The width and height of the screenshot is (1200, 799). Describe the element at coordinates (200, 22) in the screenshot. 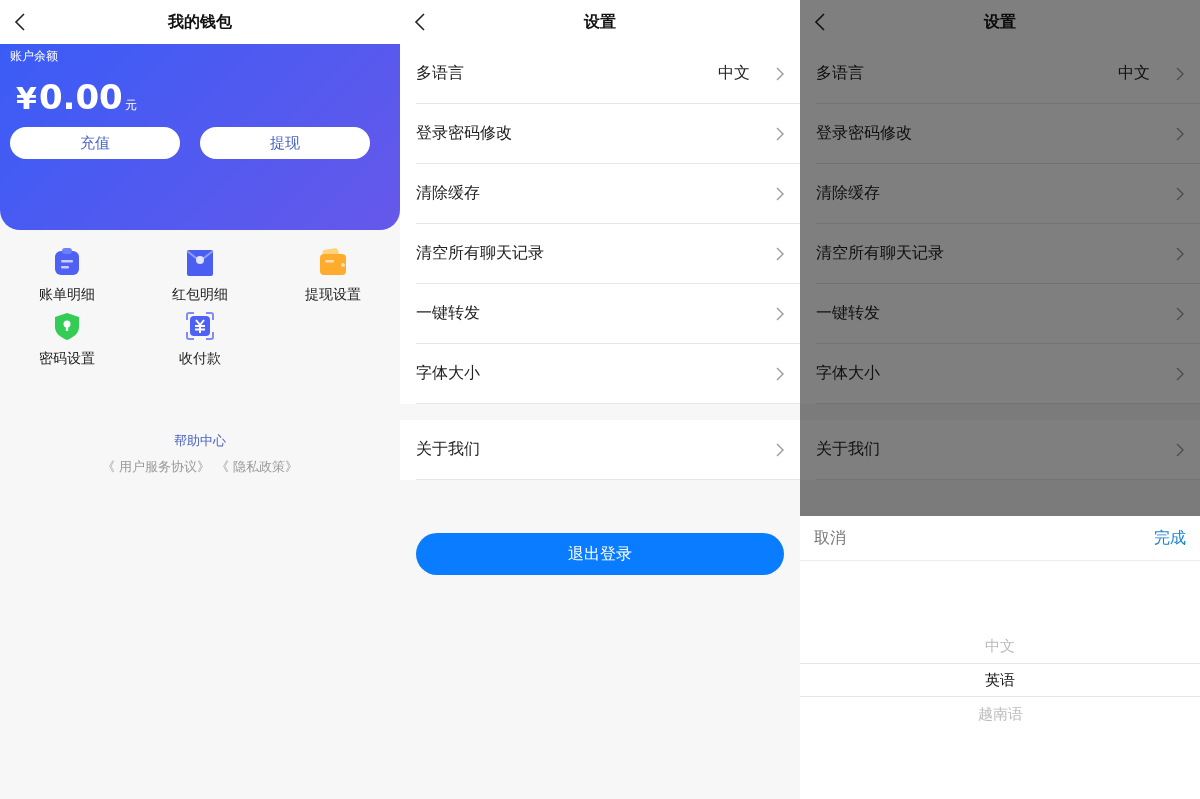

I see `page-title: 我的钱包` at that location.